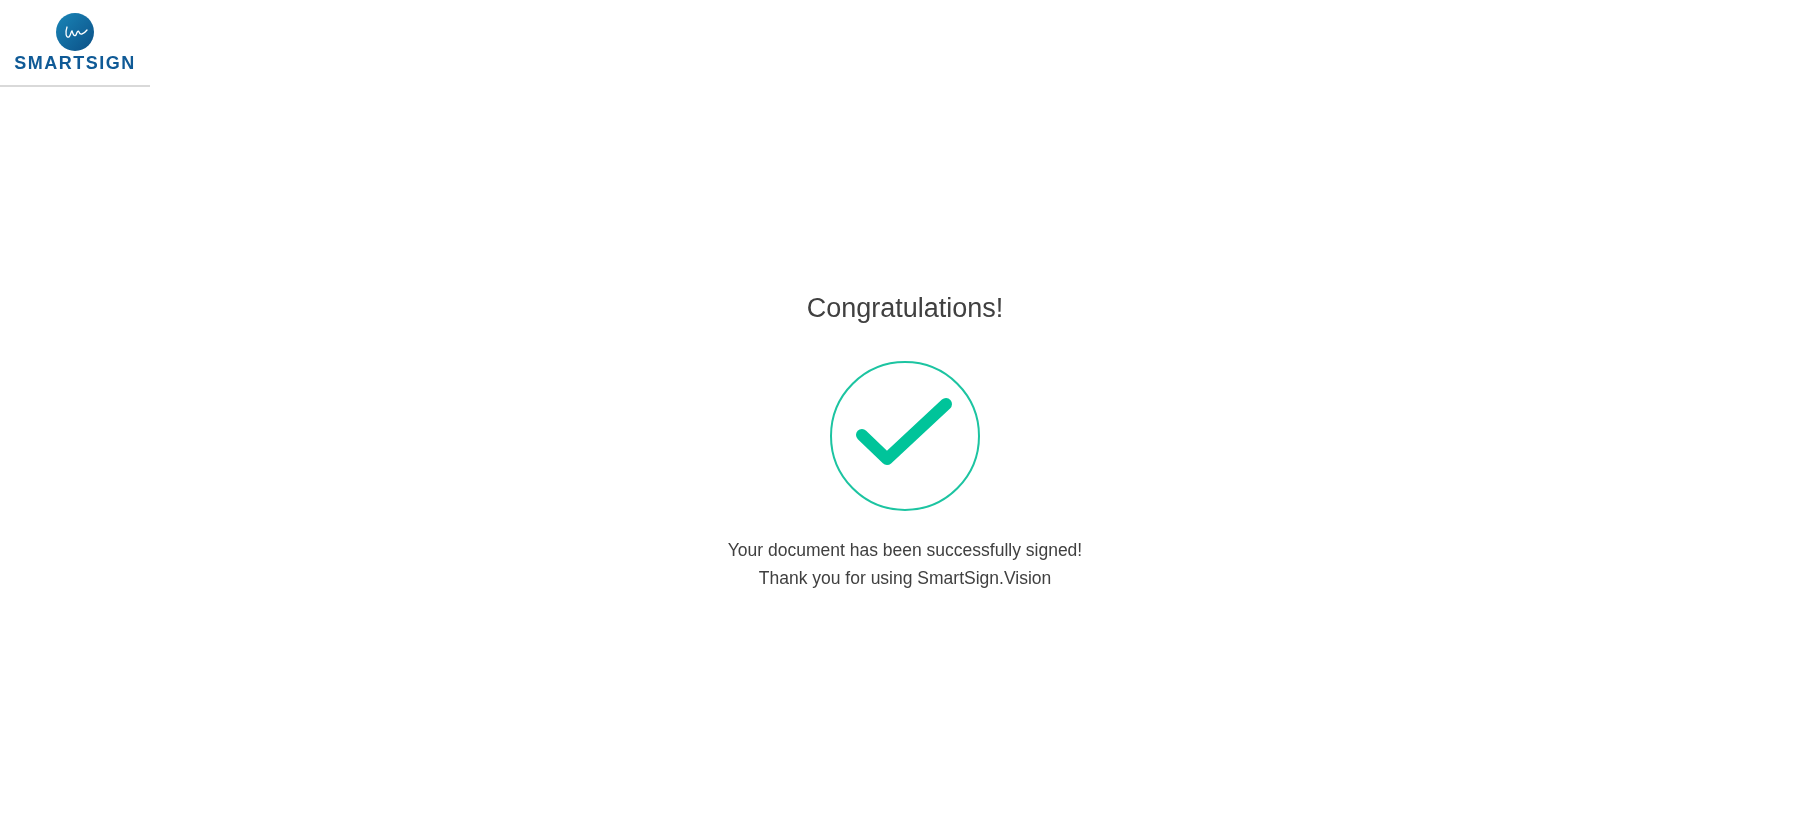 The image size is (1810, 840). What do you see at coordinates (75, 32) in the screenshot?
I see `logo-icon` at bounding box center [75, 32].